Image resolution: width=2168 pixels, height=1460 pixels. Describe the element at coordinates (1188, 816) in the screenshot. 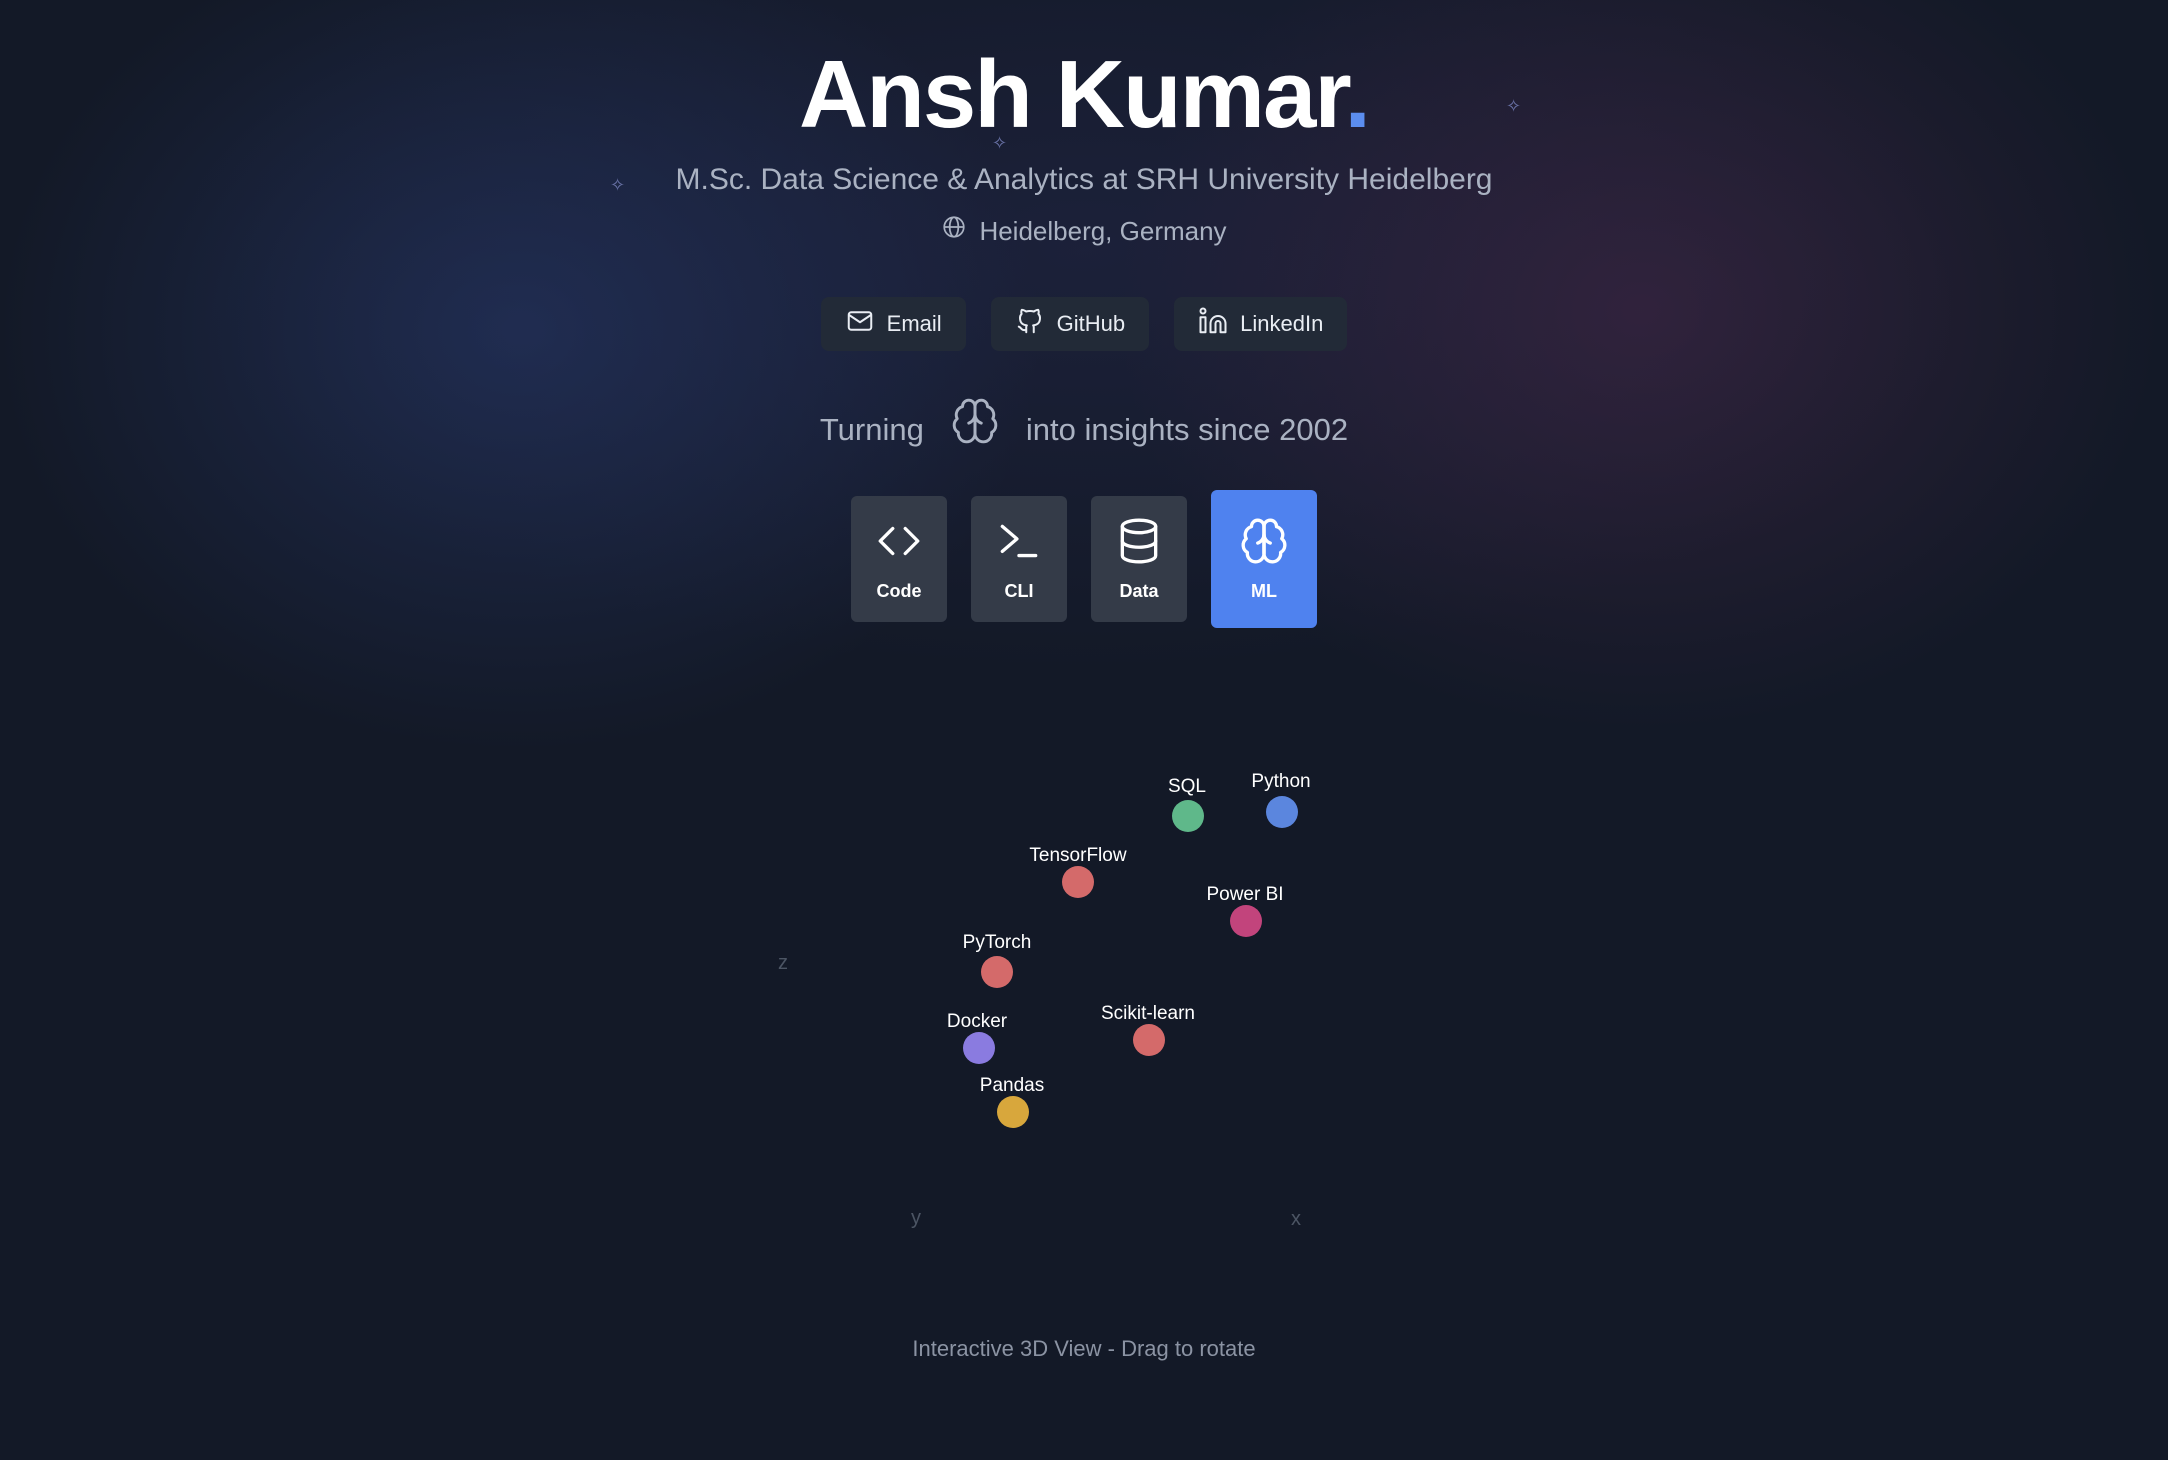

I see `skill-point-sql` at that location.